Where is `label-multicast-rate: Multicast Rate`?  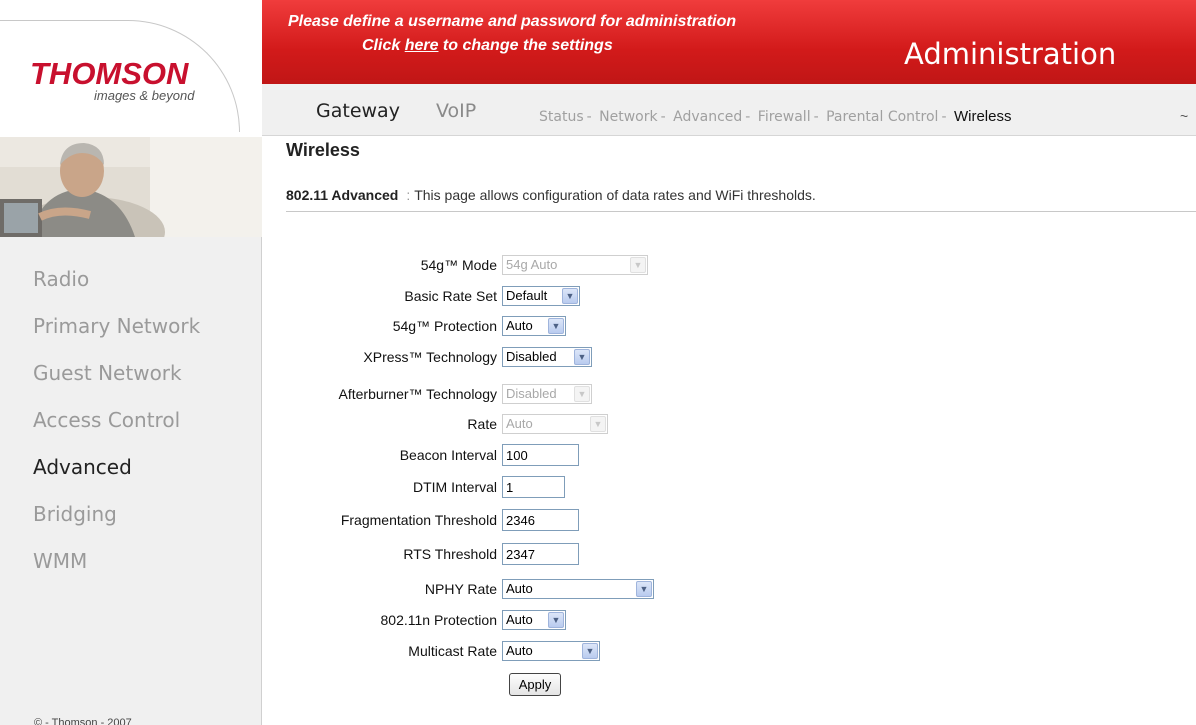
label-multicast-rate: Multicast Rate is located at coordinates (452, 651).